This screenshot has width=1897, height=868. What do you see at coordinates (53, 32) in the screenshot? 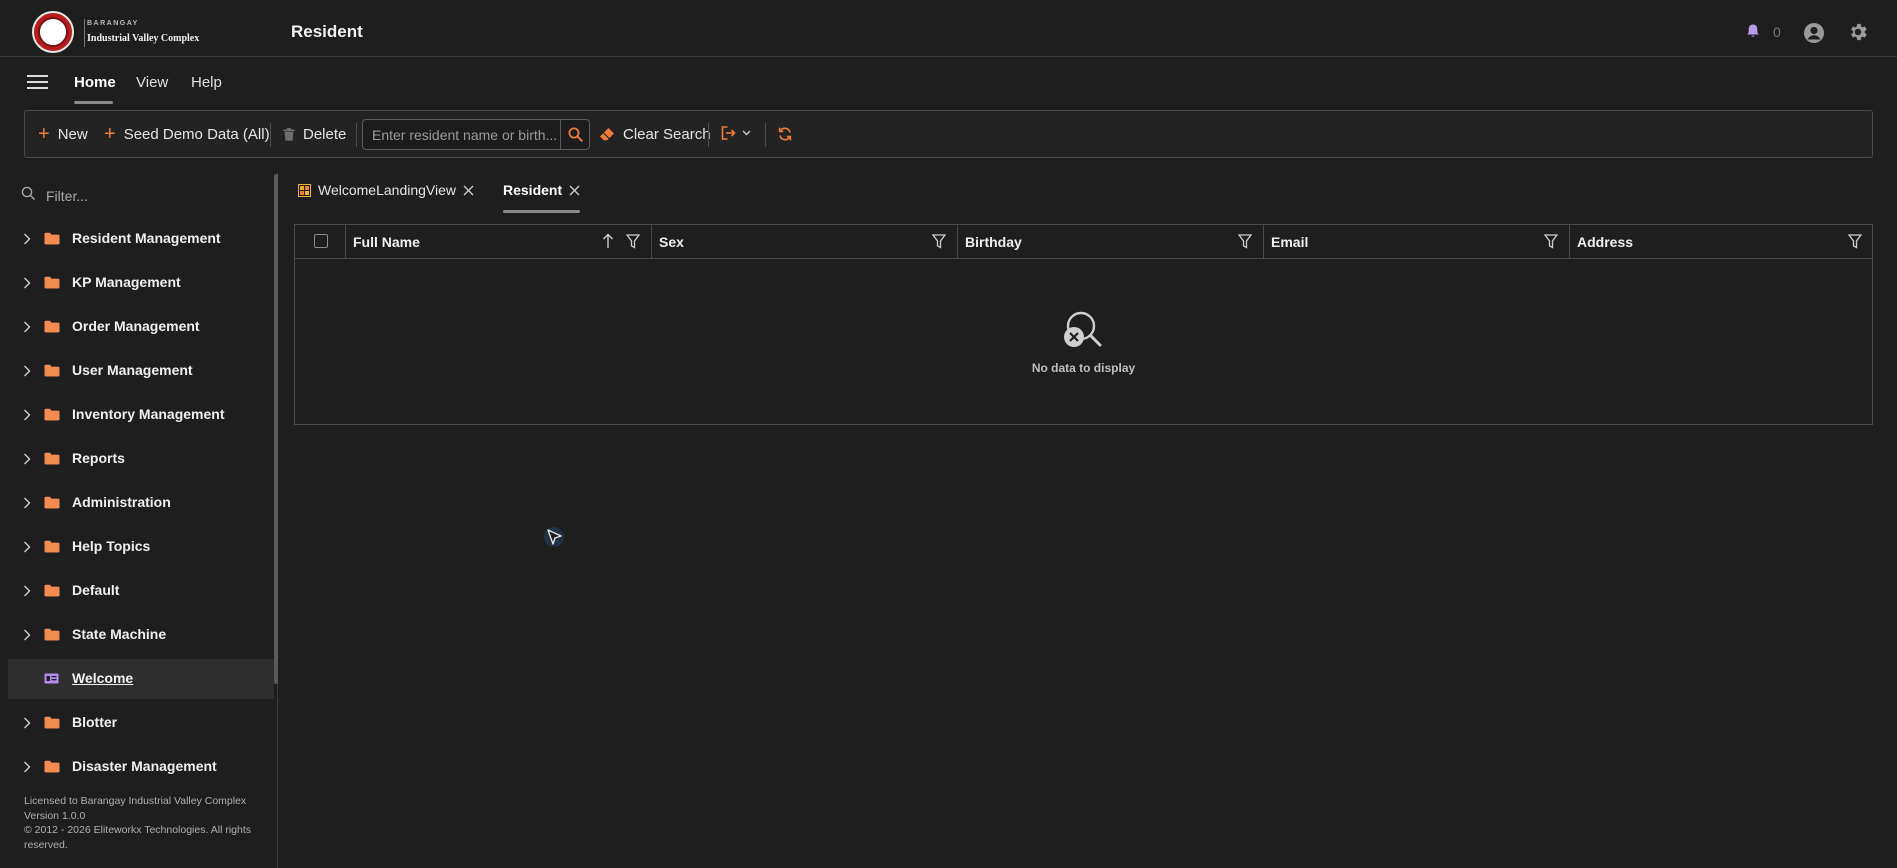
I see `barangay-seal-logo` at bounding box center [53, 32].